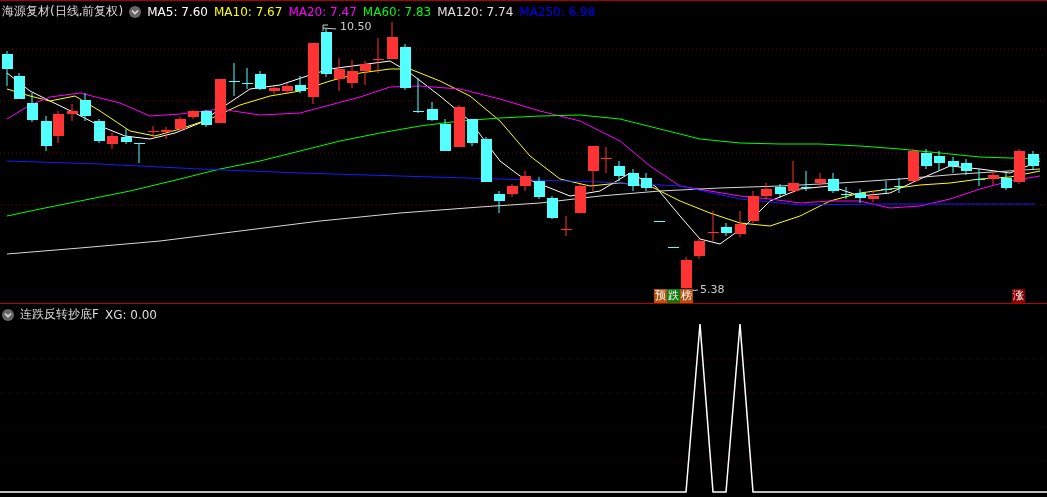 The image size is (1047, 497). What do you see at coordinates (1018, 296) in the screenshot?
I see `rise-badge: 涨` at bounding box center [1018, 296].